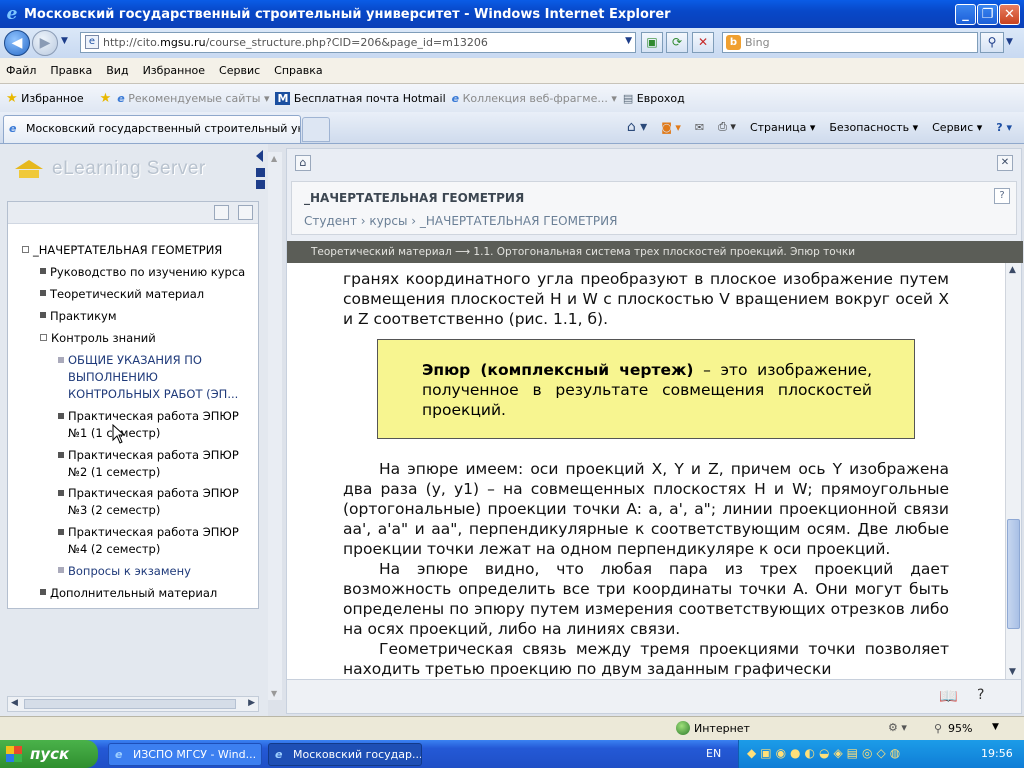  What do you see at coordinates (703, 42) in the screenshot?
I see `stop-icon: ✕` at bounding box center [703, 42].